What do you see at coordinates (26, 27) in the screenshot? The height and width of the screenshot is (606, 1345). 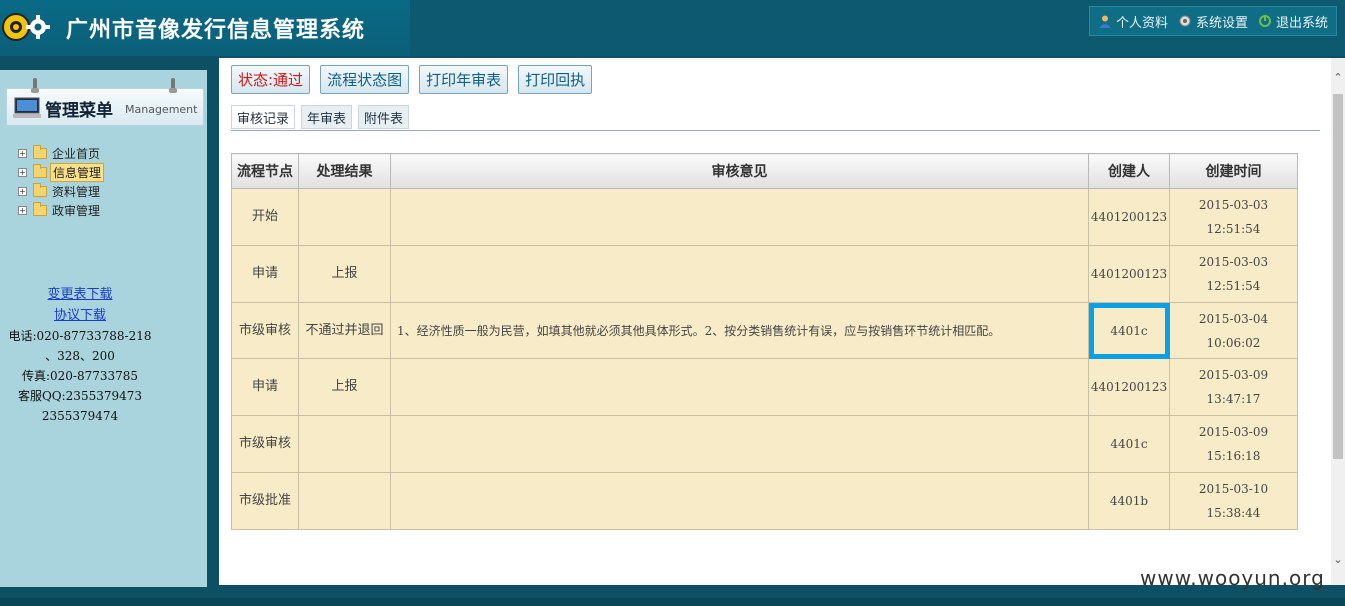 I see `logo-gear-icon` at bounding box center [26, 27].